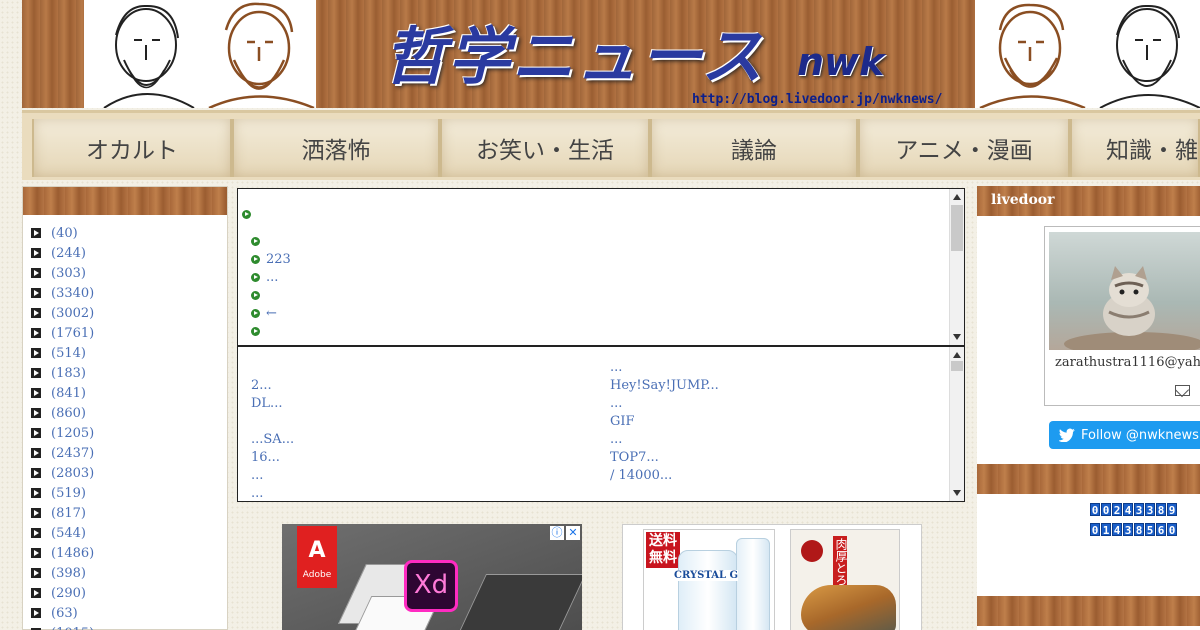 The image size is (1200, 630). Describe the element at coordinates (129, 473) in the screenshot. I see `category-item: (2803)` at that location.